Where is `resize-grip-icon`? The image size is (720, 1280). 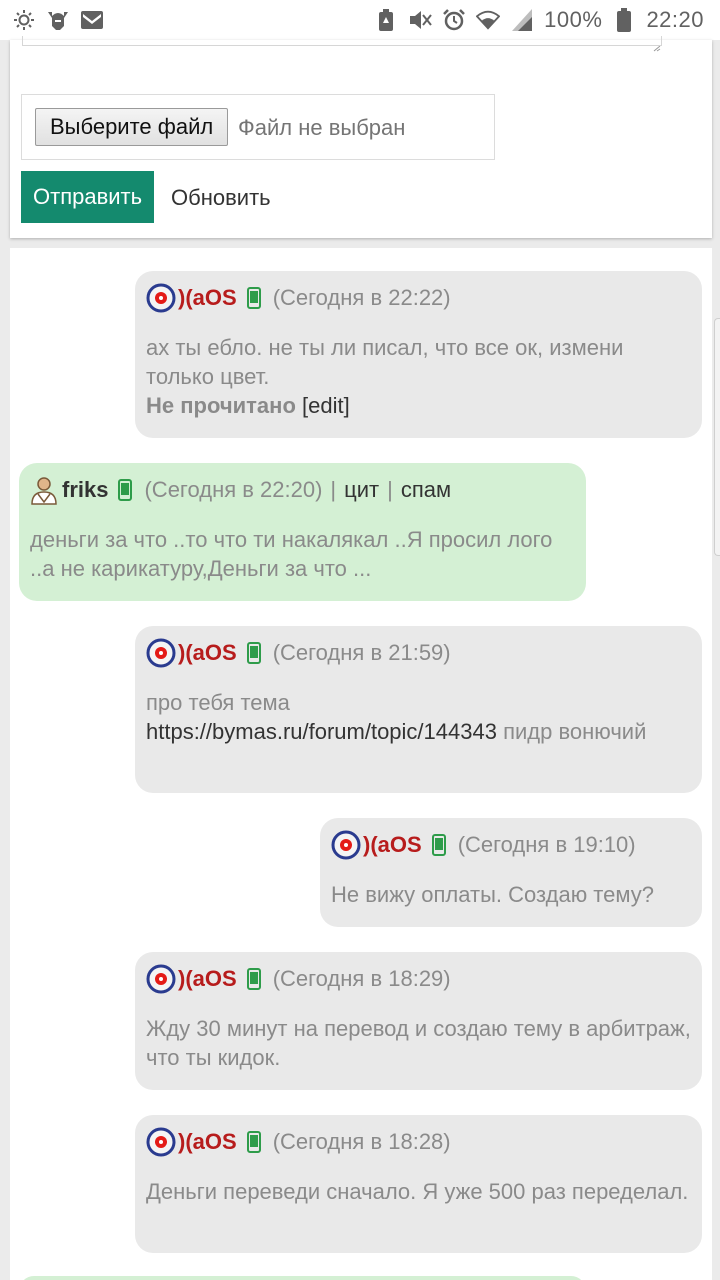 resize-grip-icon is located at coordinates (657, 45).